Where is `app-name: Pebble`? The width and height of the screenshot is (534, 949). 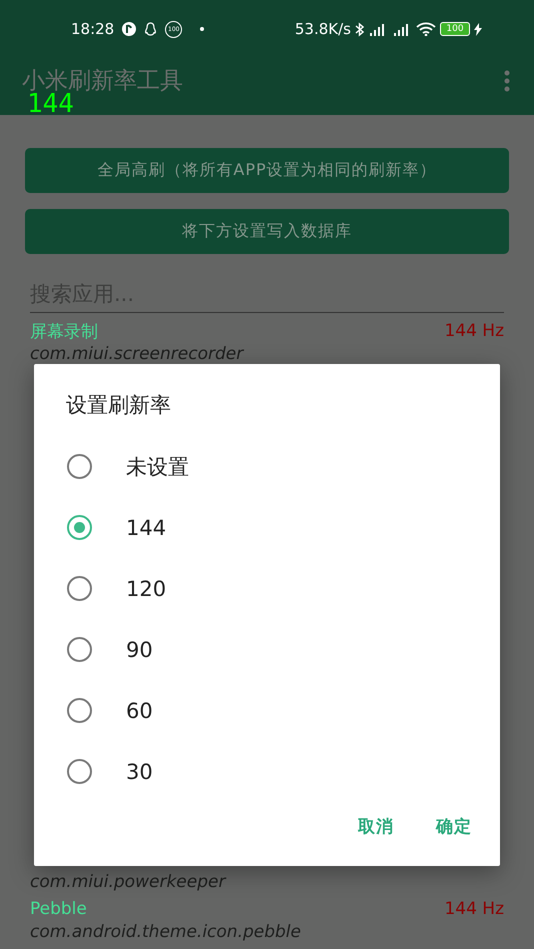
app-name: Pebble is located at coordinates (58, 909).